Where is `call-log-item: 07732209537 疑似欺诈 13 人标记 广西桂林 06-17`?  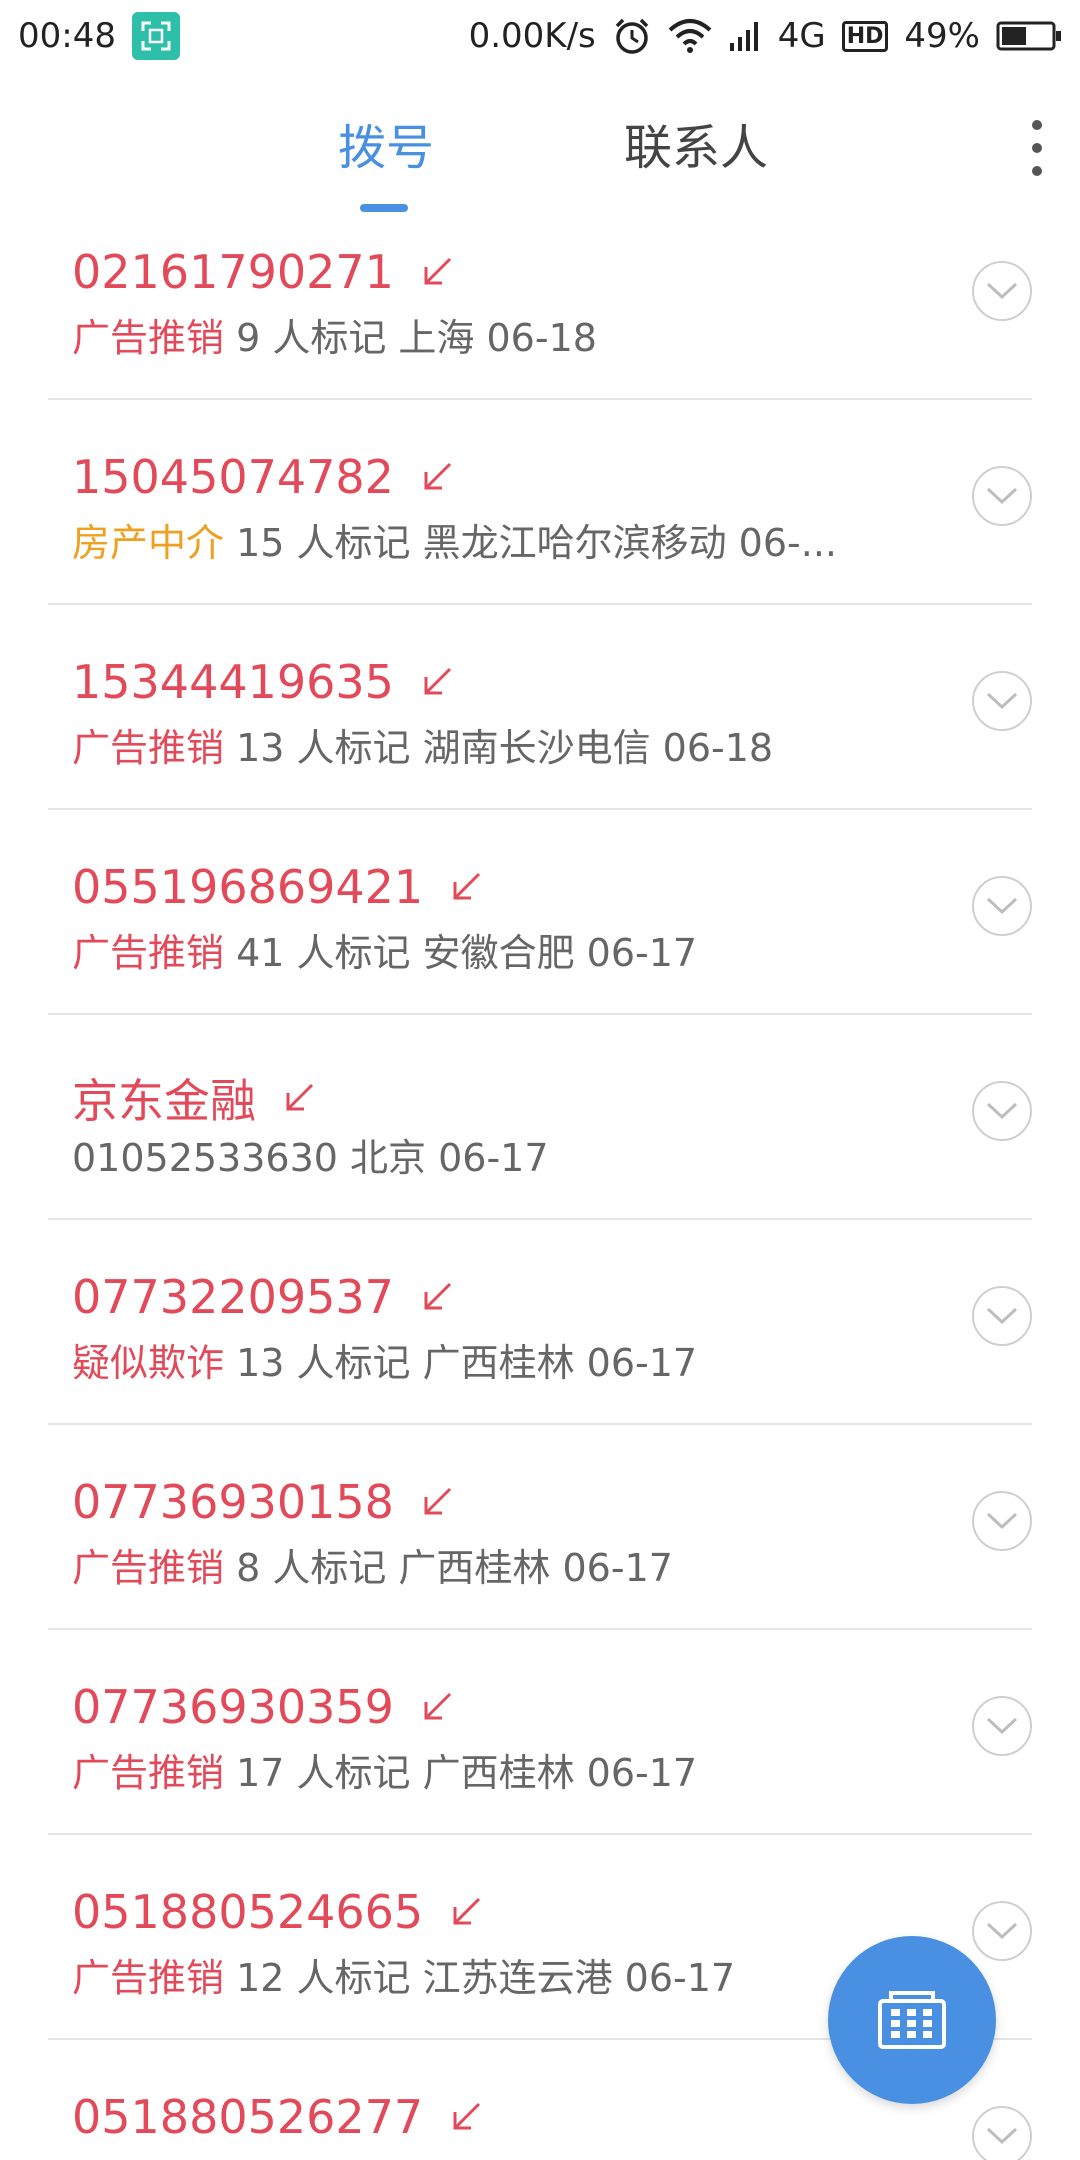 call-log-item: 07732209537 疑似欺诈 13 人标记 广西桂林 06-17 is located at coordinates (540, 1322).